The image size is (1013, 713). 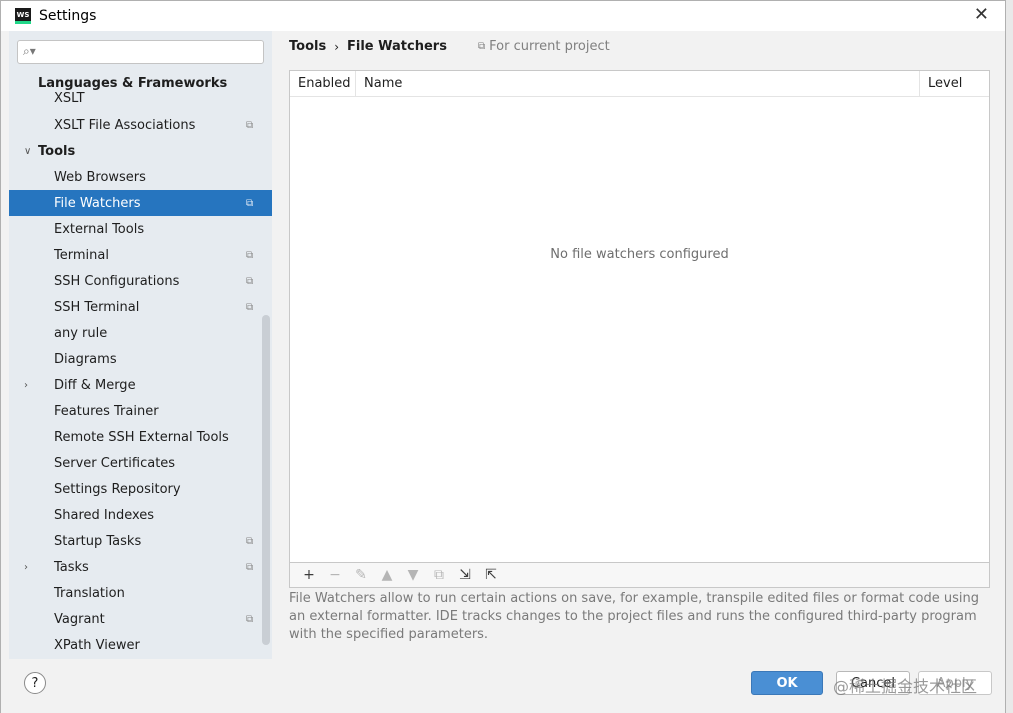 What do you see at coordinates (104, 515) in the screenshot?
I see `sidebar-item-label: Shared Indexes` at bounding box center [104, 515].